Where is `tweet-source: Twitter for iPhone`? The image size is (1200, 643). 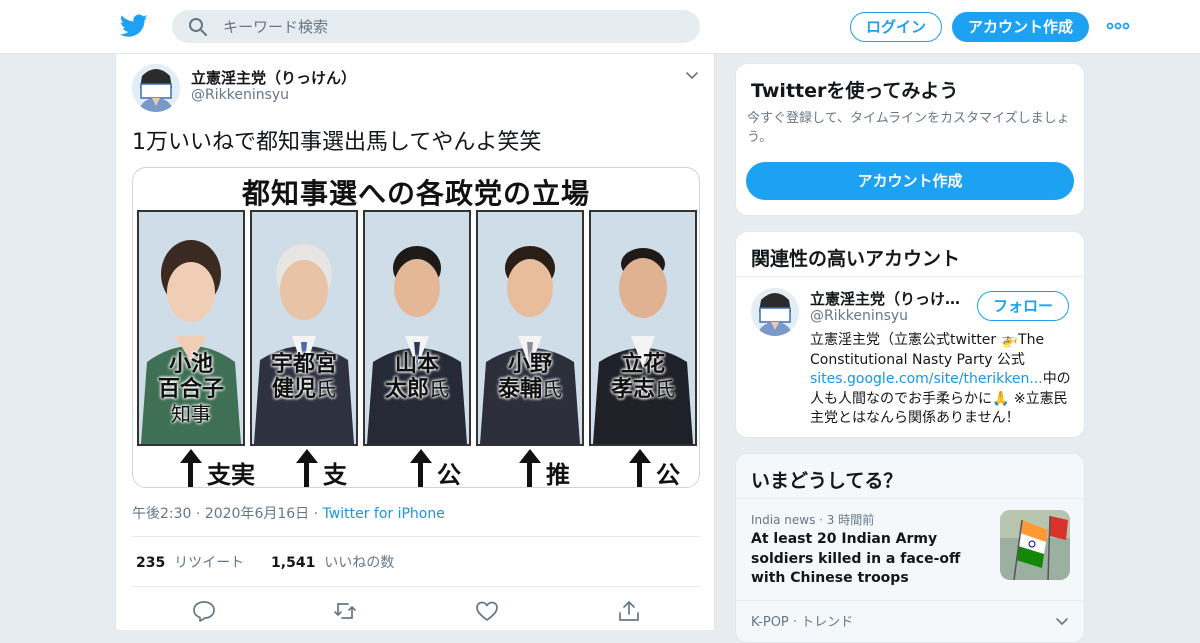
tweet-source: Twitter for iPhone is located at coordinates (384, 514).